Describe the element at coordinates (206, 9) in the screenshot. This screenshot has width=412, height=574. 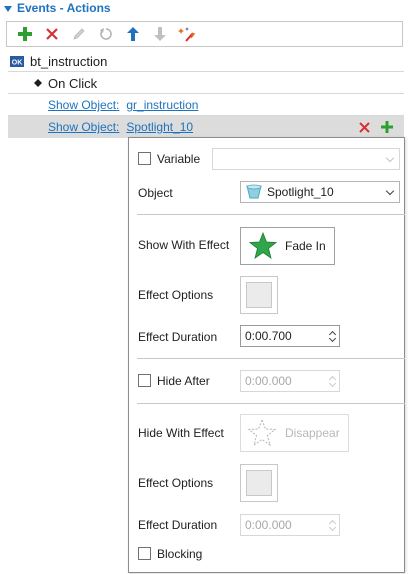
I see `panel-header: Events - Actions` at that location.